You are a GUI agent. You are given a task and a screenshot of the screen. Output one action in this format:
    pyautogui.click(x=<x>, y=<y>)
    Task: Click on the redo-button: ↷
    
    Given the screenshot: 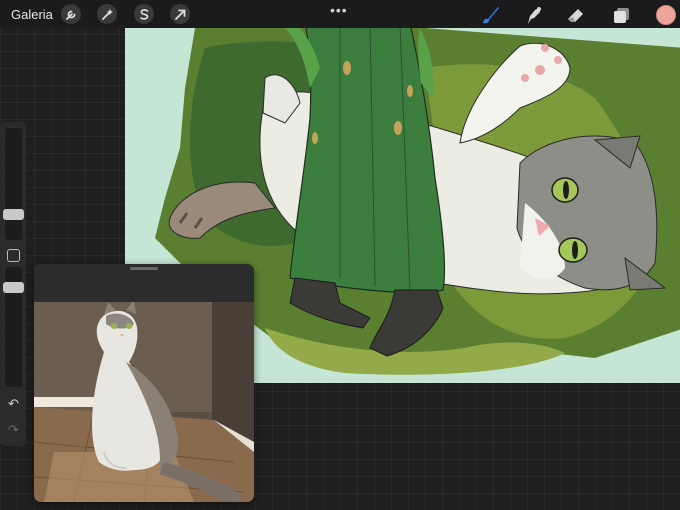 What is the action you would take?
    pyautogui.click(x=13, y=429)
    